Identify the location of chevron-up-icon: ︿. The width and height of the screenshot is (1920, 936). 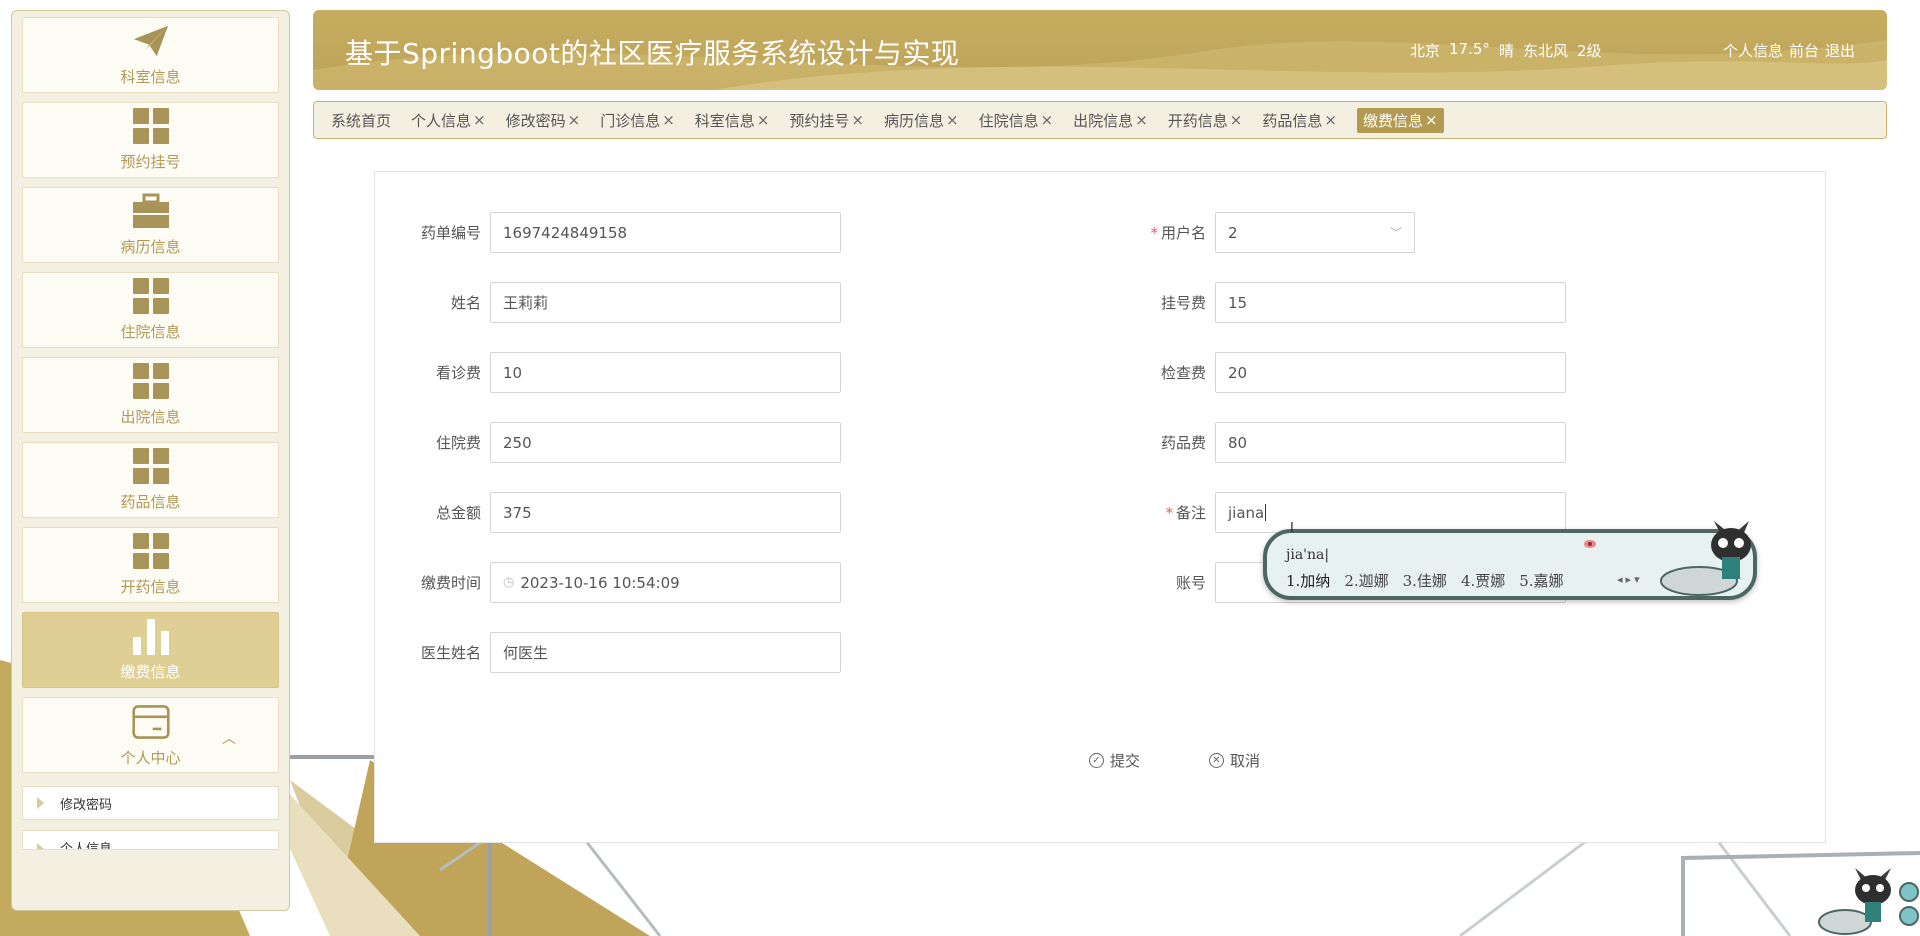
(229, 738).